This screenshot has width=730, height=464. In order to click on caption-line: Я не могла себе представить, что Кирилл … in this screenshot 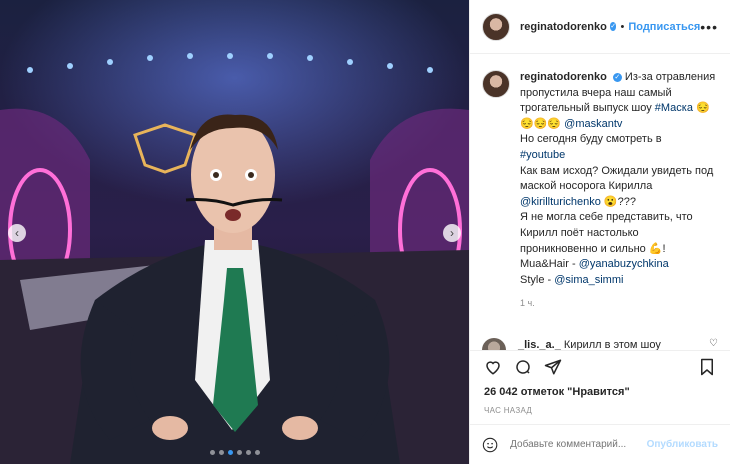, I will do `click(606, 233)`.